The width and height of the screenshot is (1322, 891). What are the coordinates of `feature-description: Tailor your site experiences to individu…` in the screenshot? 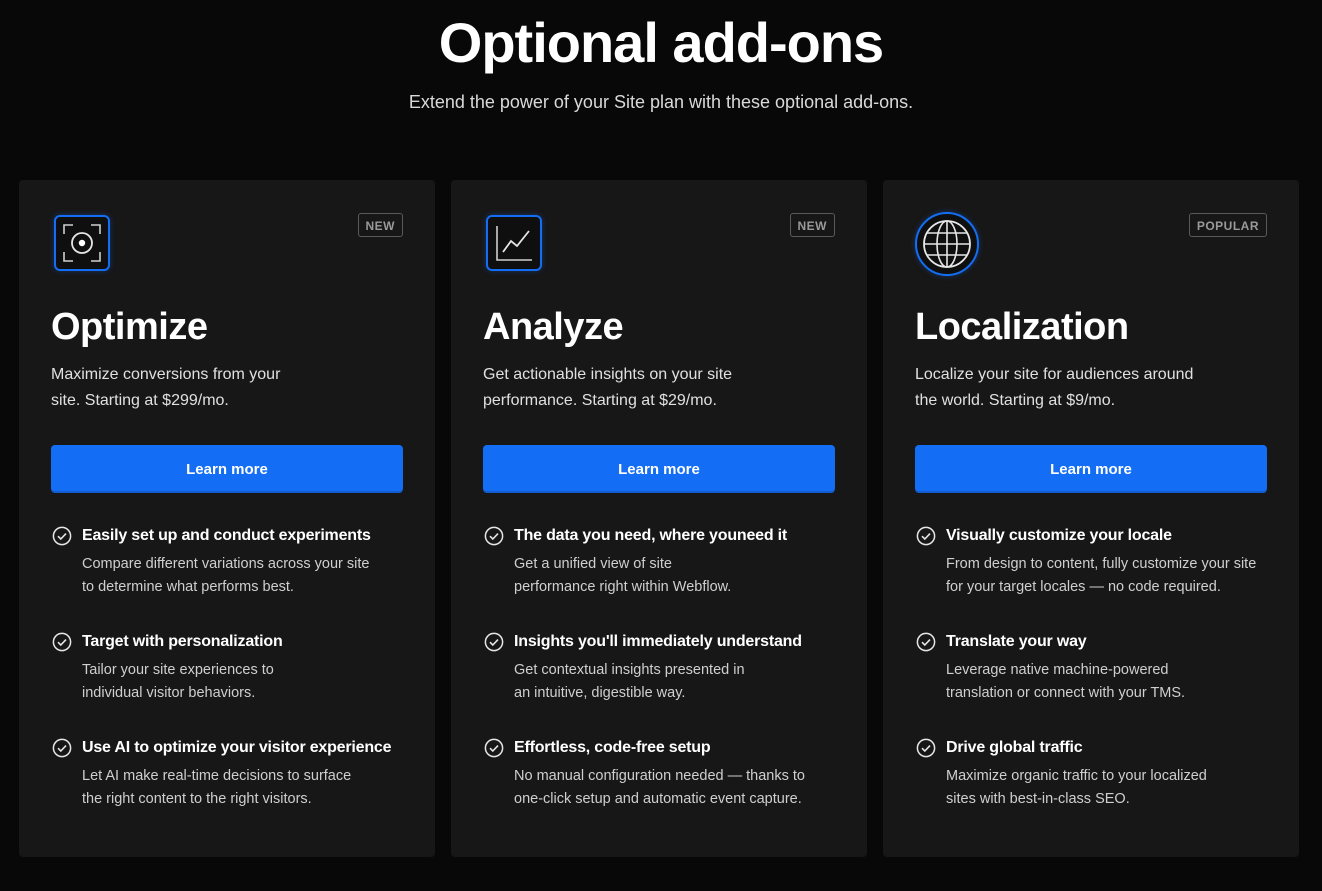 It's located at (178, 681).